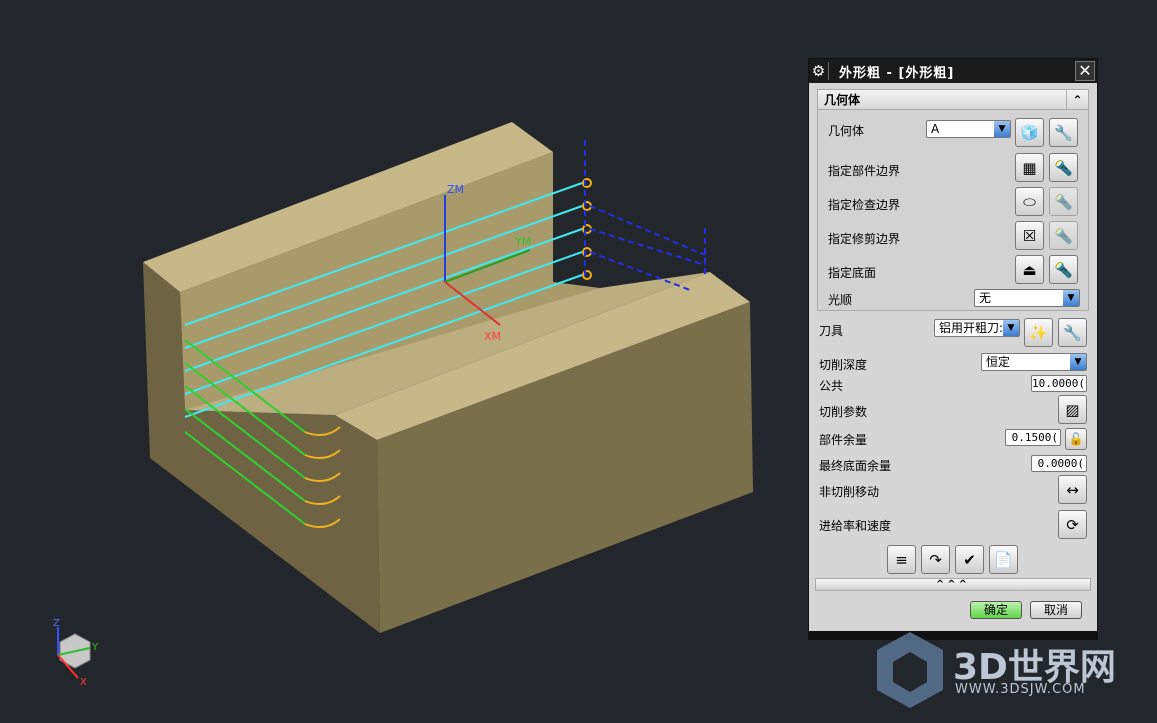  Describe the element at coordinates (843, 365) in the screenshot. I see `cut-depth-label: 切削深度` at that location.